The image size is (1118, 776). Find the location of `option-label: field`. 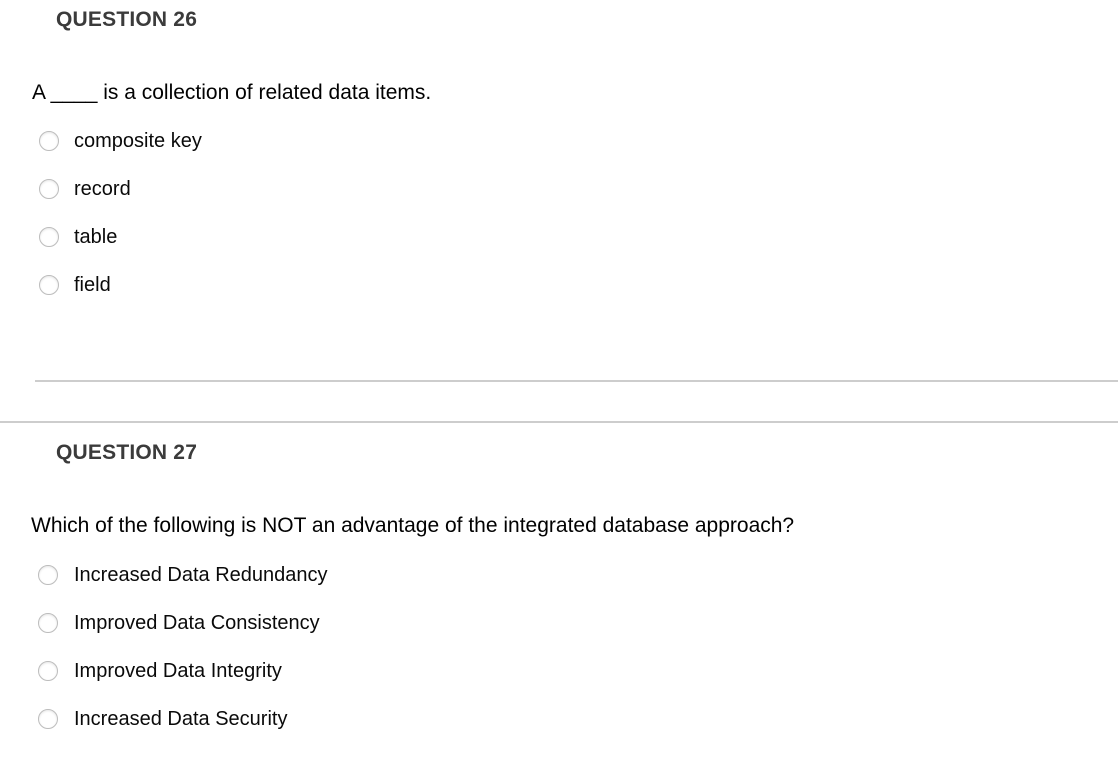

option-label: field is located at coordinates (92, 284).